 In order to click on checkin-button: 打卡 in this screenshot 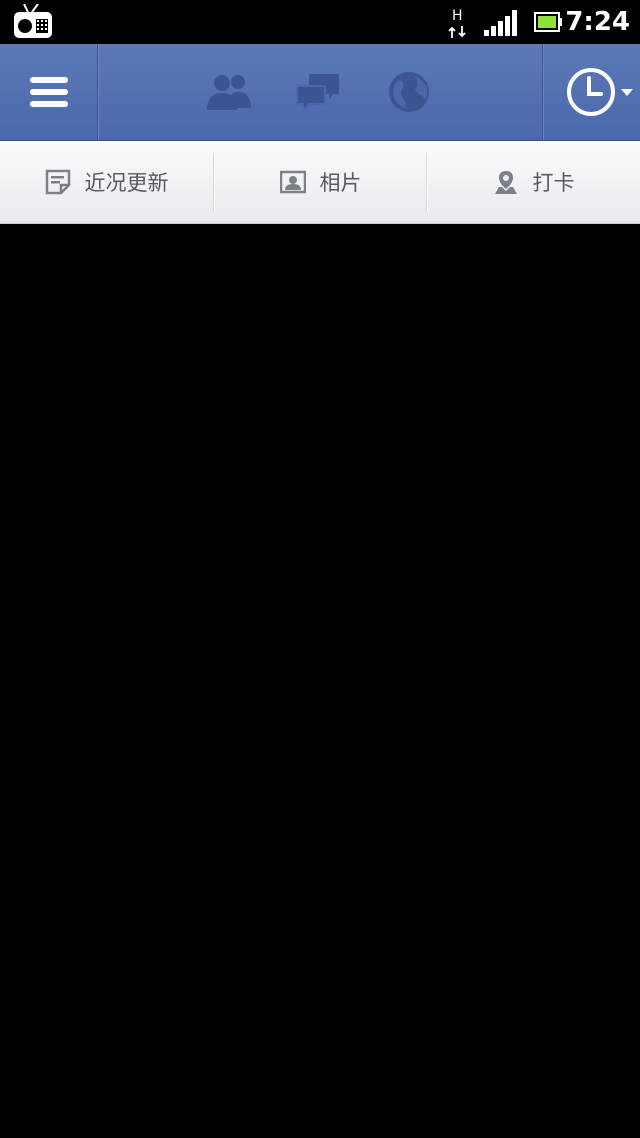, I will do `click(533, 182)`.